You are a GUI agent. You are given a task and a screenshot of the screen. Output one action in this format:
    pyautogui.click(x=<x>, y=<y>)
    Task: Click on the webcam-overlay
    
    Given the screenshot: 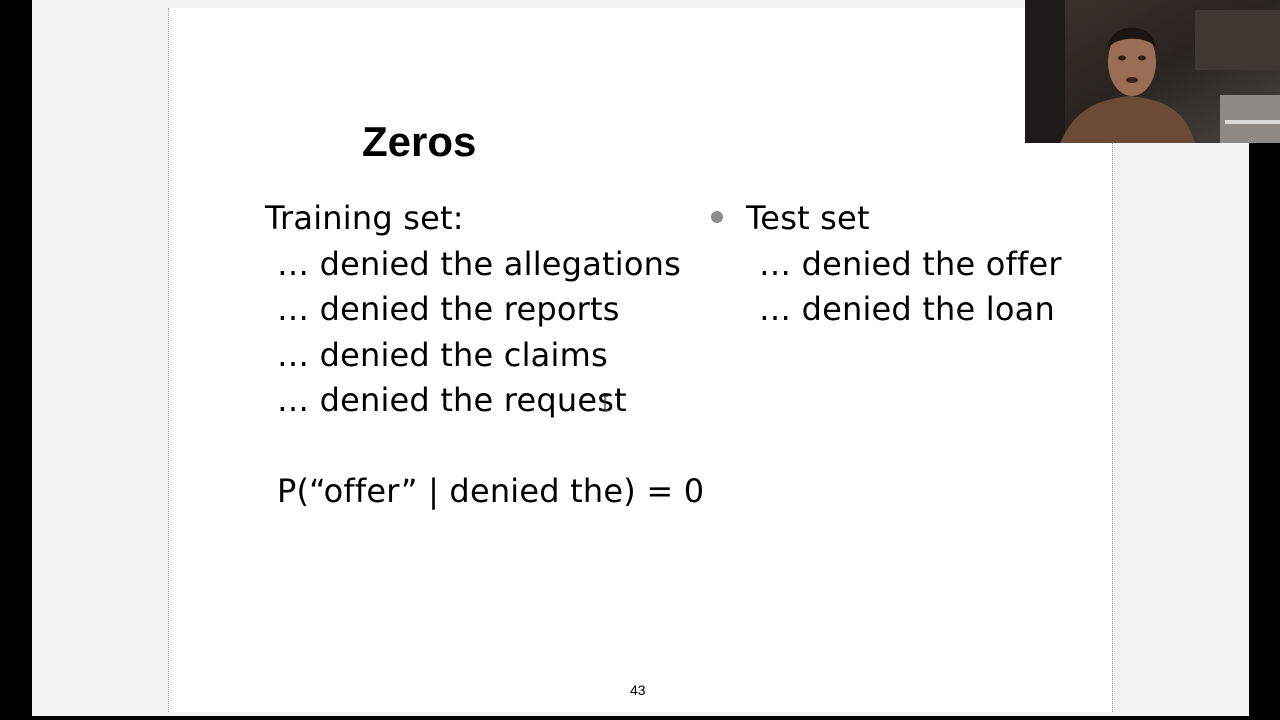 What is the action you would take?
    pyautogui.click(x=1152, y=71)
    